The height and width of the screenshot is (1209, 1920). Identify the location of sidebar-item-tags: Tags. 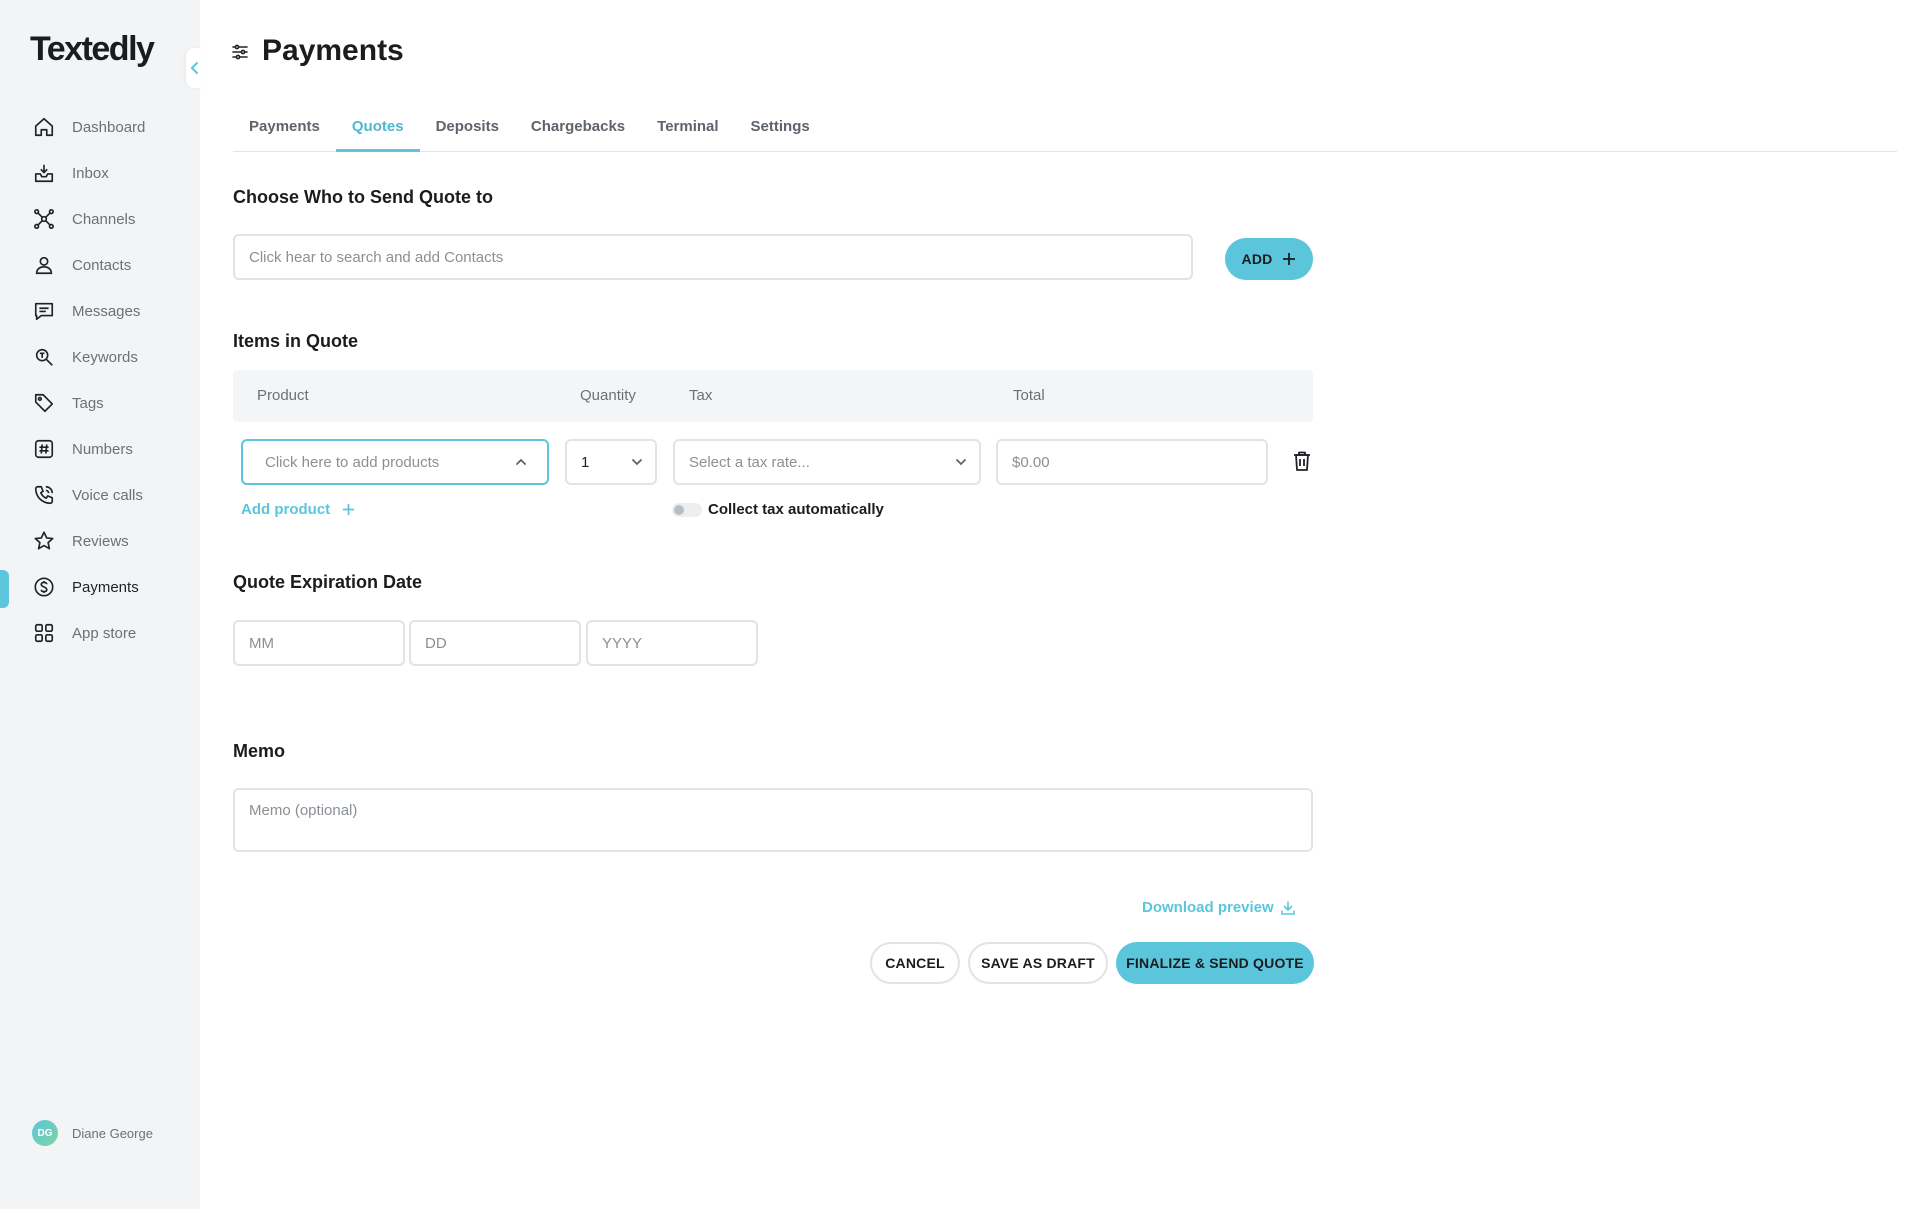
(100, 403).